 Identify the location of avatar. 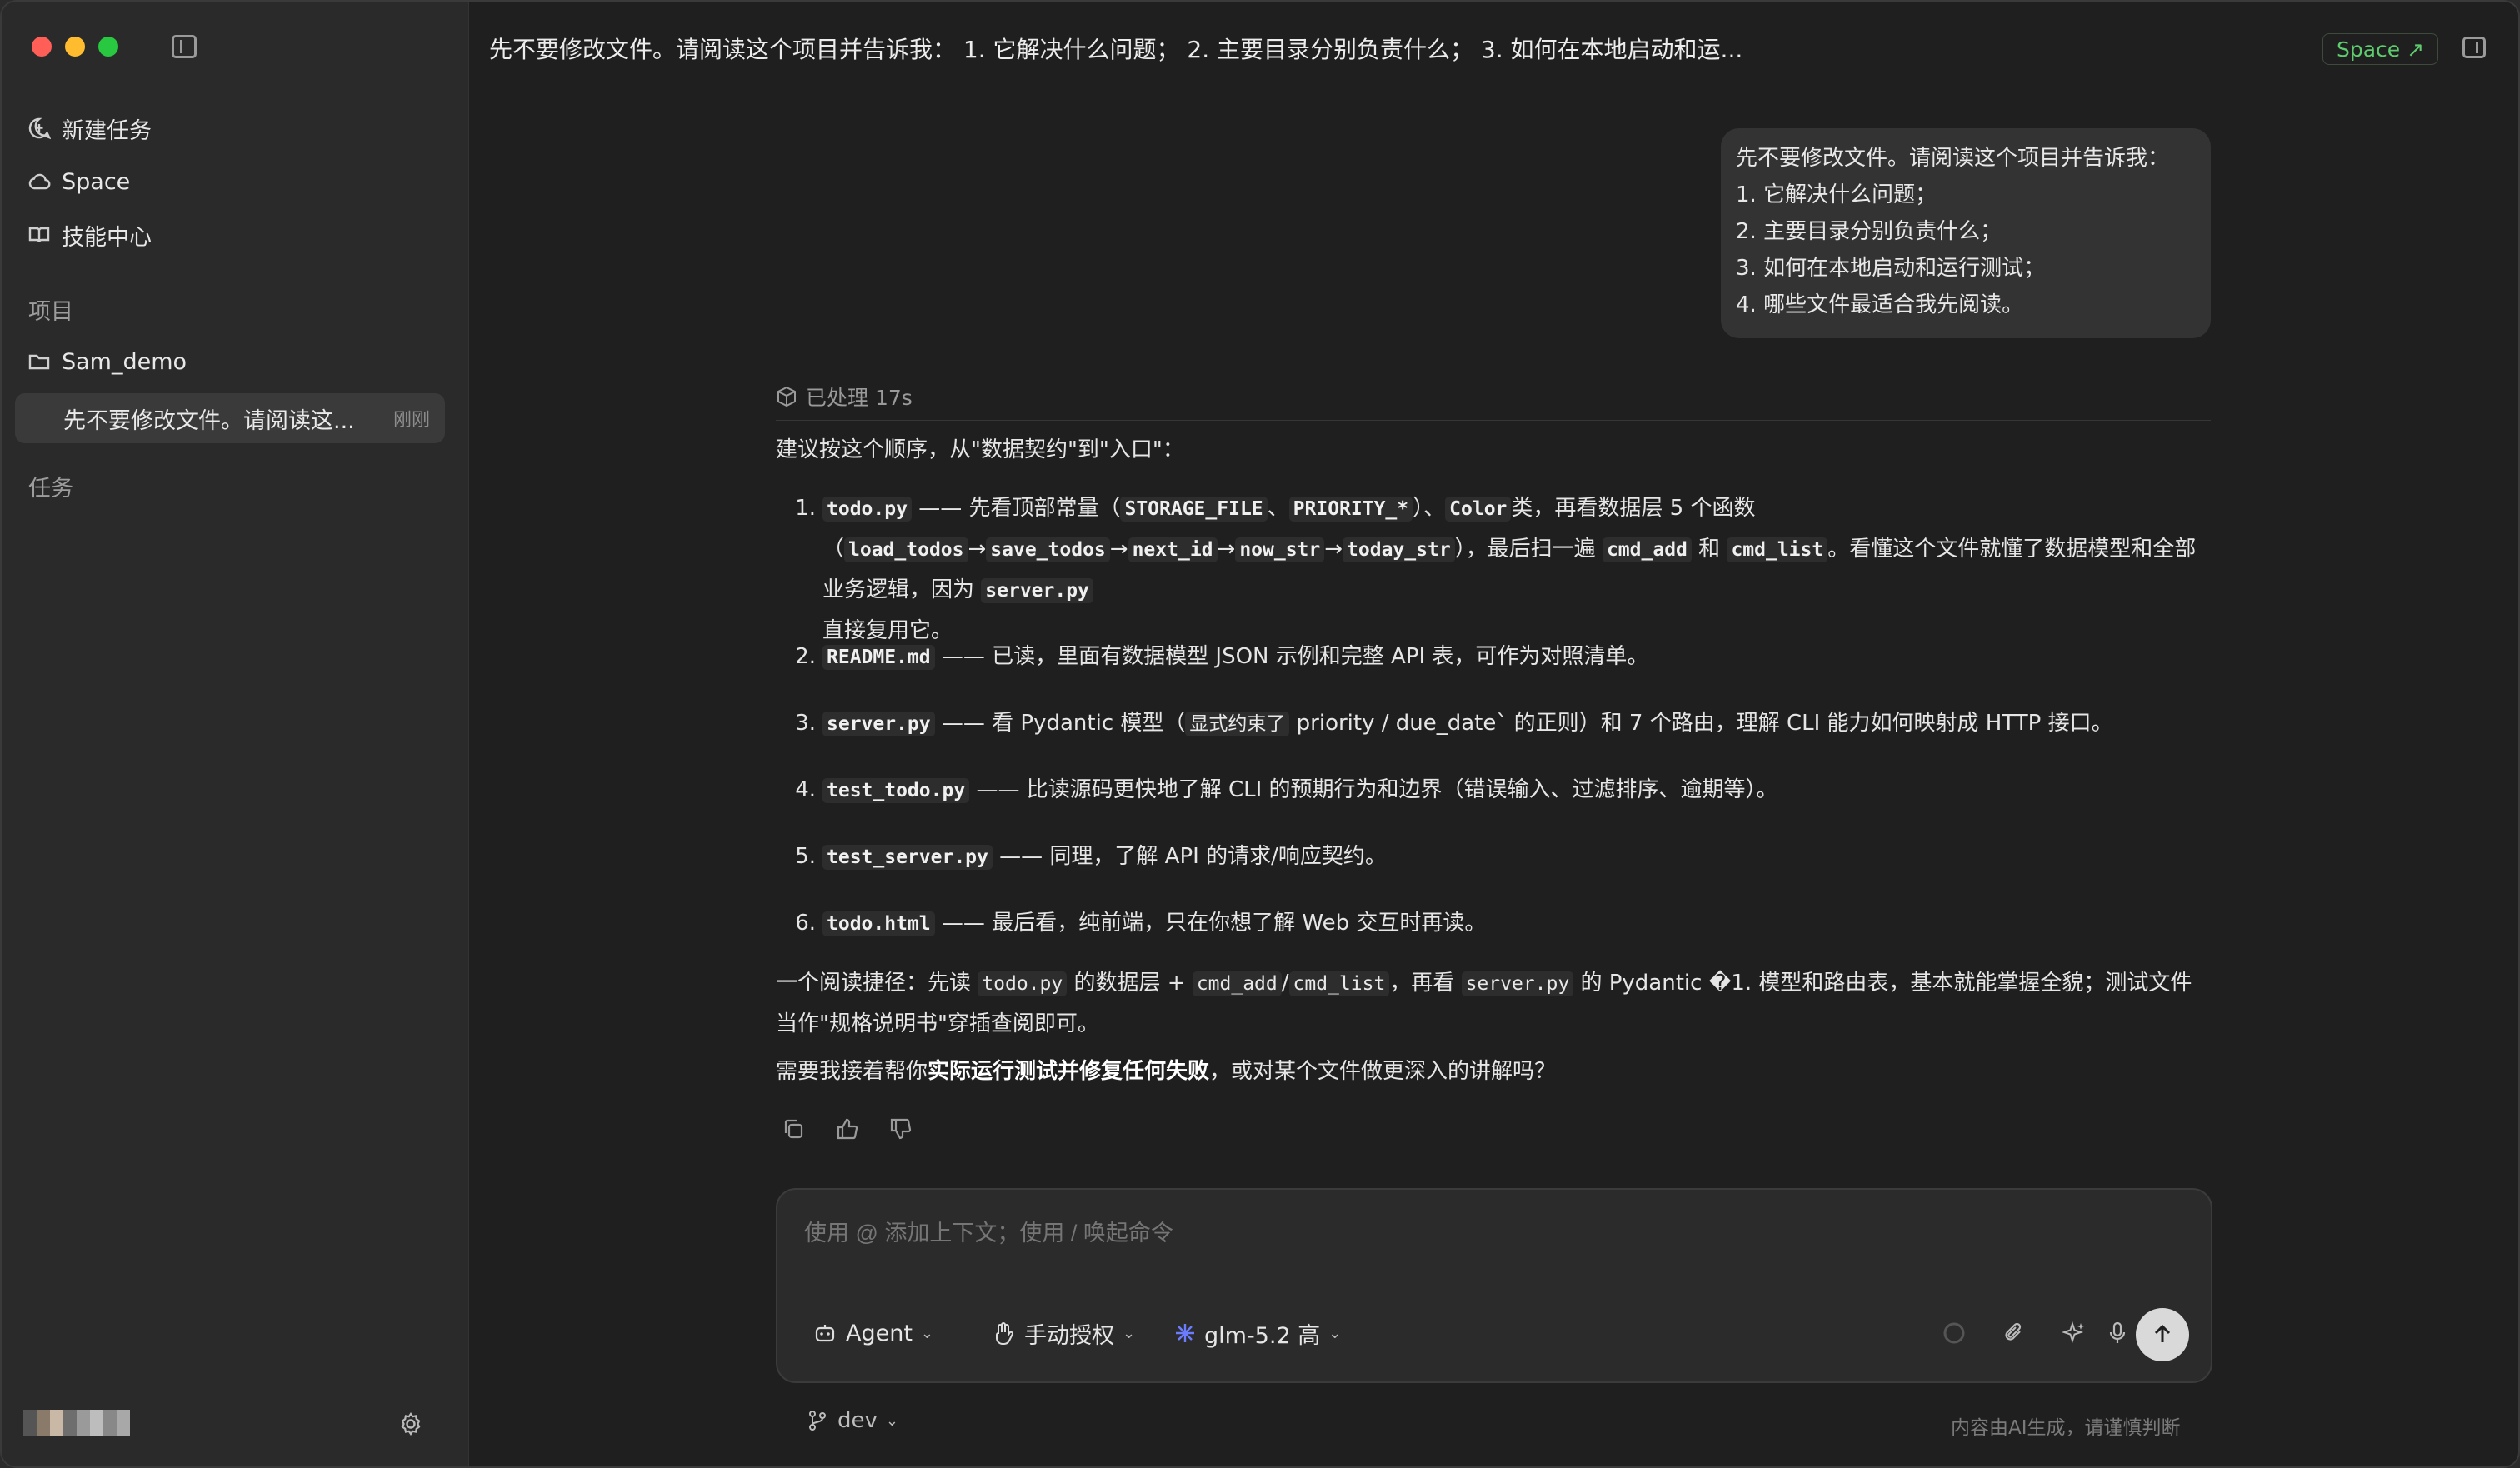
(76, 1423).